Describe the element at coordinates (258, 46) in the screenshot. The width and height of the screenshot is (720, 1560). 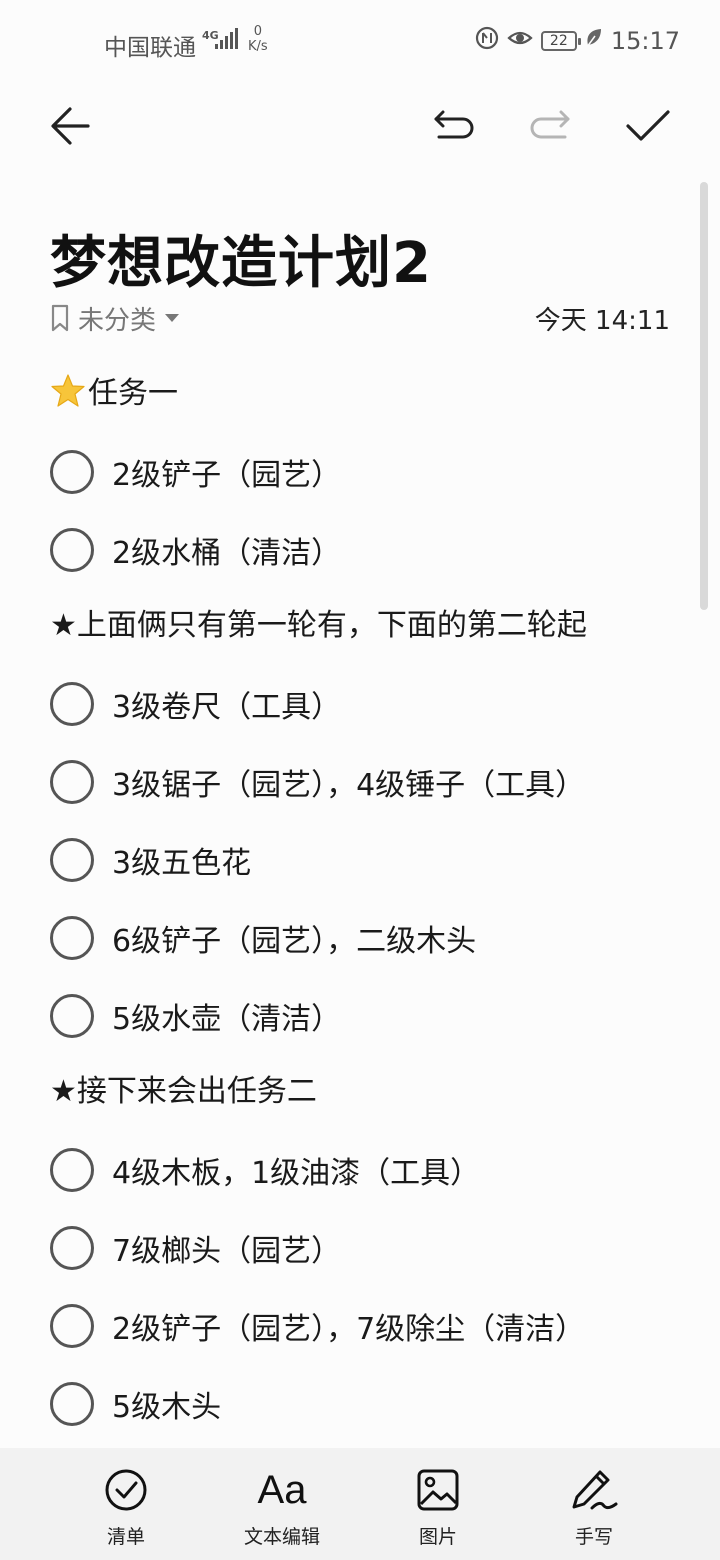
I see `network-speed-unit: K/s` at that location.